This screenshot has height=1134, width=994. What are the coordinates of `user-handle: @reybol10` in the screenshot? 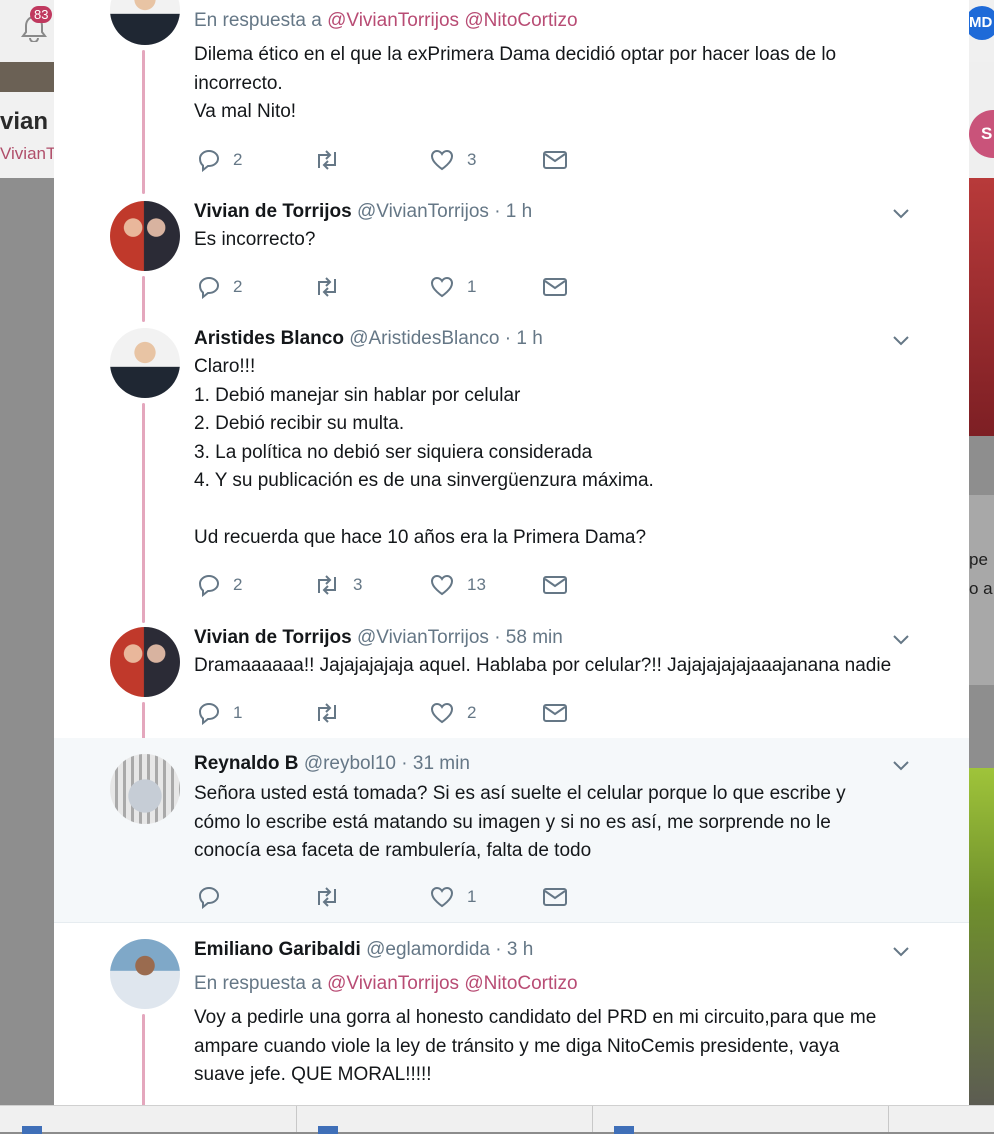 It's located at (350, 763).